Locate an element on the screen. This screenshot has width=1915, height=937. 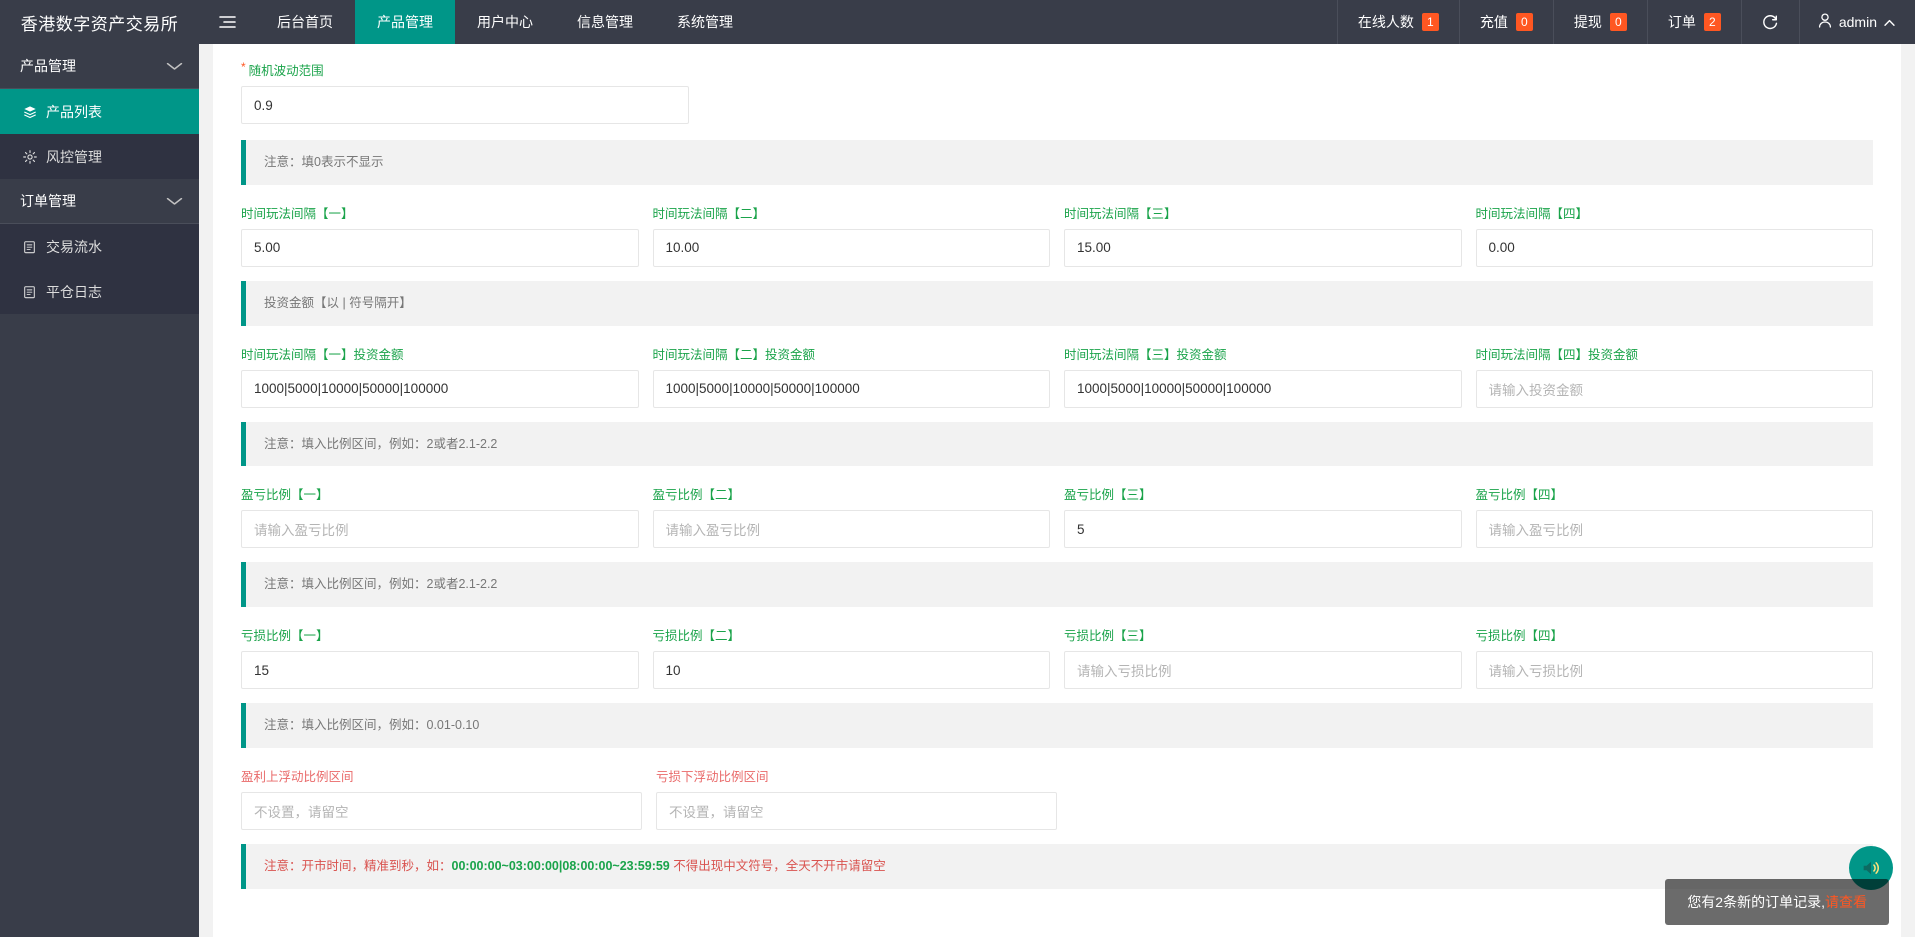
sidebar-item-transaction-flow: 交易流水 is located at coordinates (99, 246).